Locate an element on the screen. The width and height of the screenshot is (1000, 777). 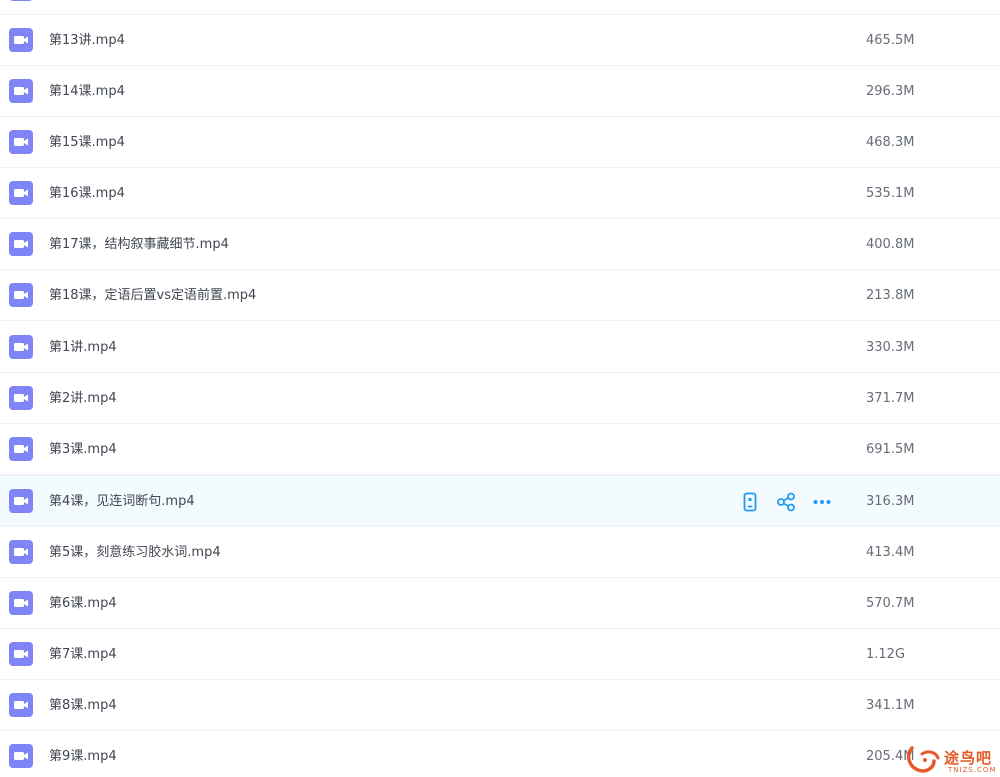
file-size: 371.7M is located at coordinates (890, 398).